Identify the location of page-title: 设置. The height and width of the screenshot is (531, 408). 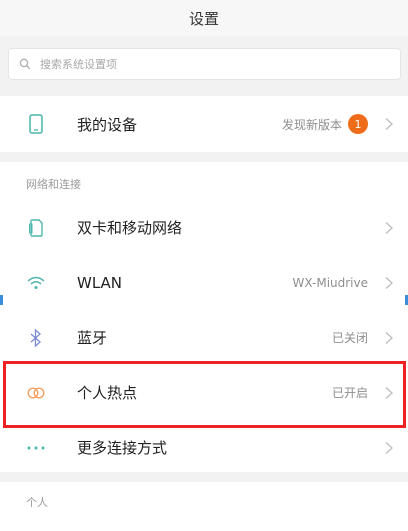
(203, 18).